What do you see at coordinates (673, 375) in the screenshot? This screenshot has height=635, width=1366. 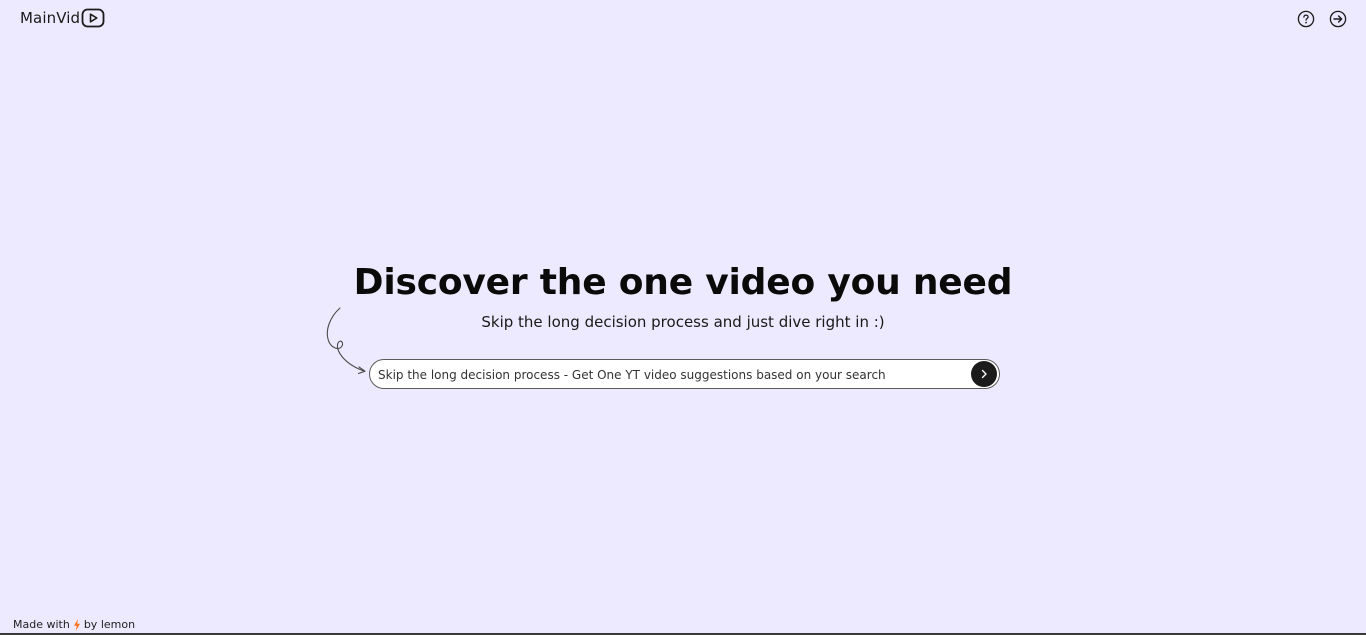 I see `search-input` at bounding box center [673, 375].